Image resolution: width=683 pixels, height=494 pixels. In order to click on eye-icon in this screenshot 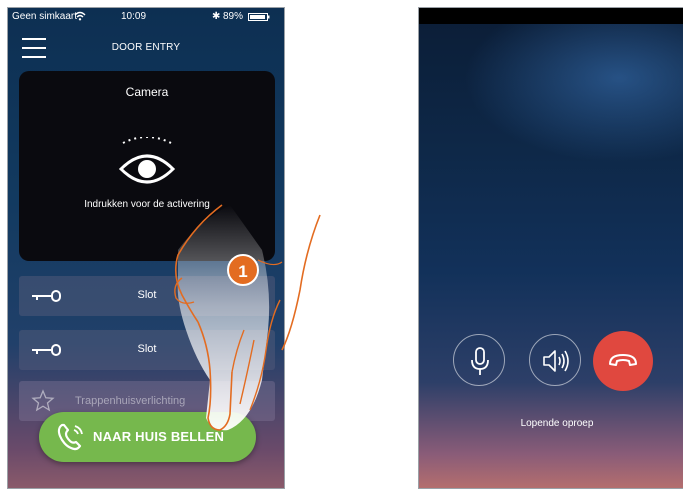, I will do `click(147, 160)`.